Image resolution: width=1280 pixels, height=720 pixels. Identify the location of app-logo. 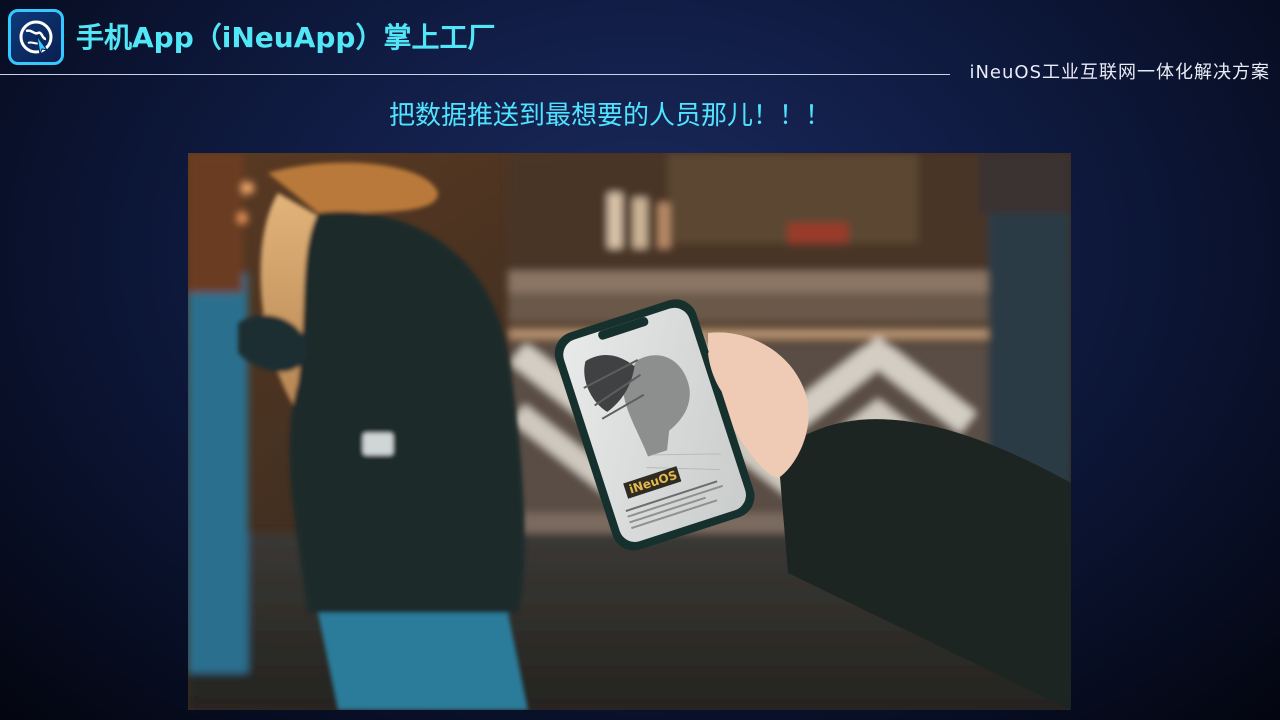
(36, 37).